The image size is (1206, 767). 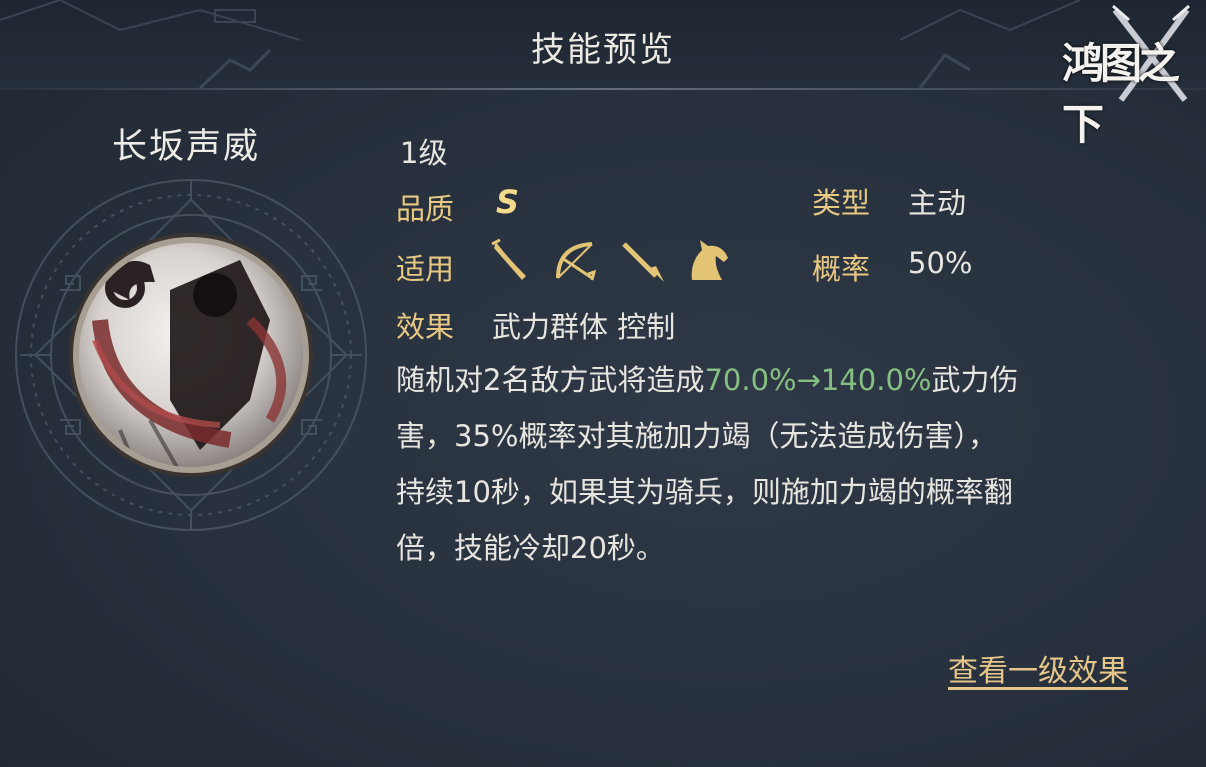 I want to click on page-title: 技能预览, so click(x=603, y=50).